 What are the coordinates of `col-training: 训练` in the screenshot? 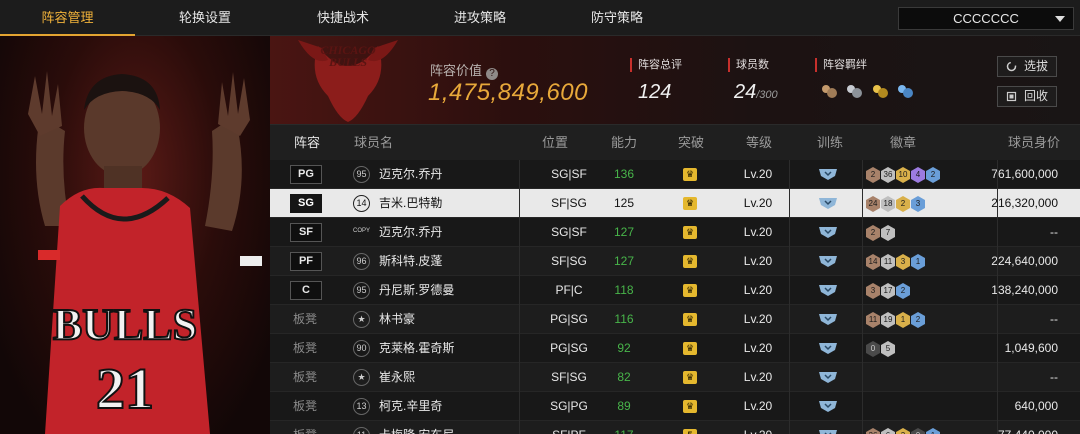 It's located at (830, 142).